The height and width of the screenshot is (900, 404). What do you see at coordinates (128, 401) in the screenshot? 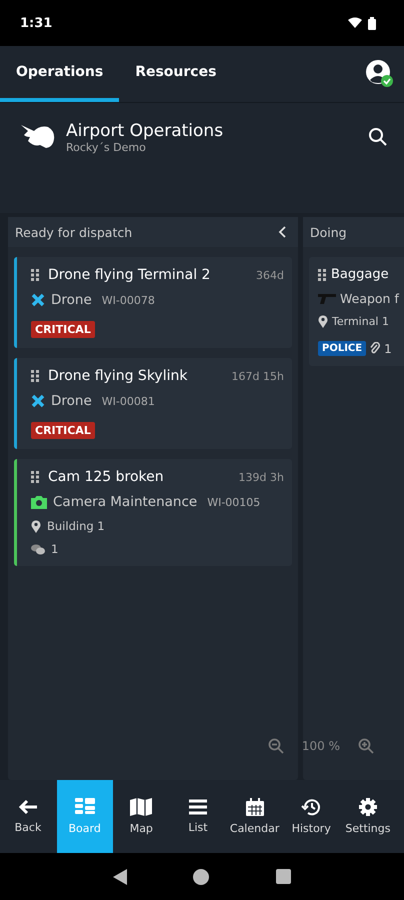
I see `work-item-id: WI-00081` at bounding box center [128, 401].